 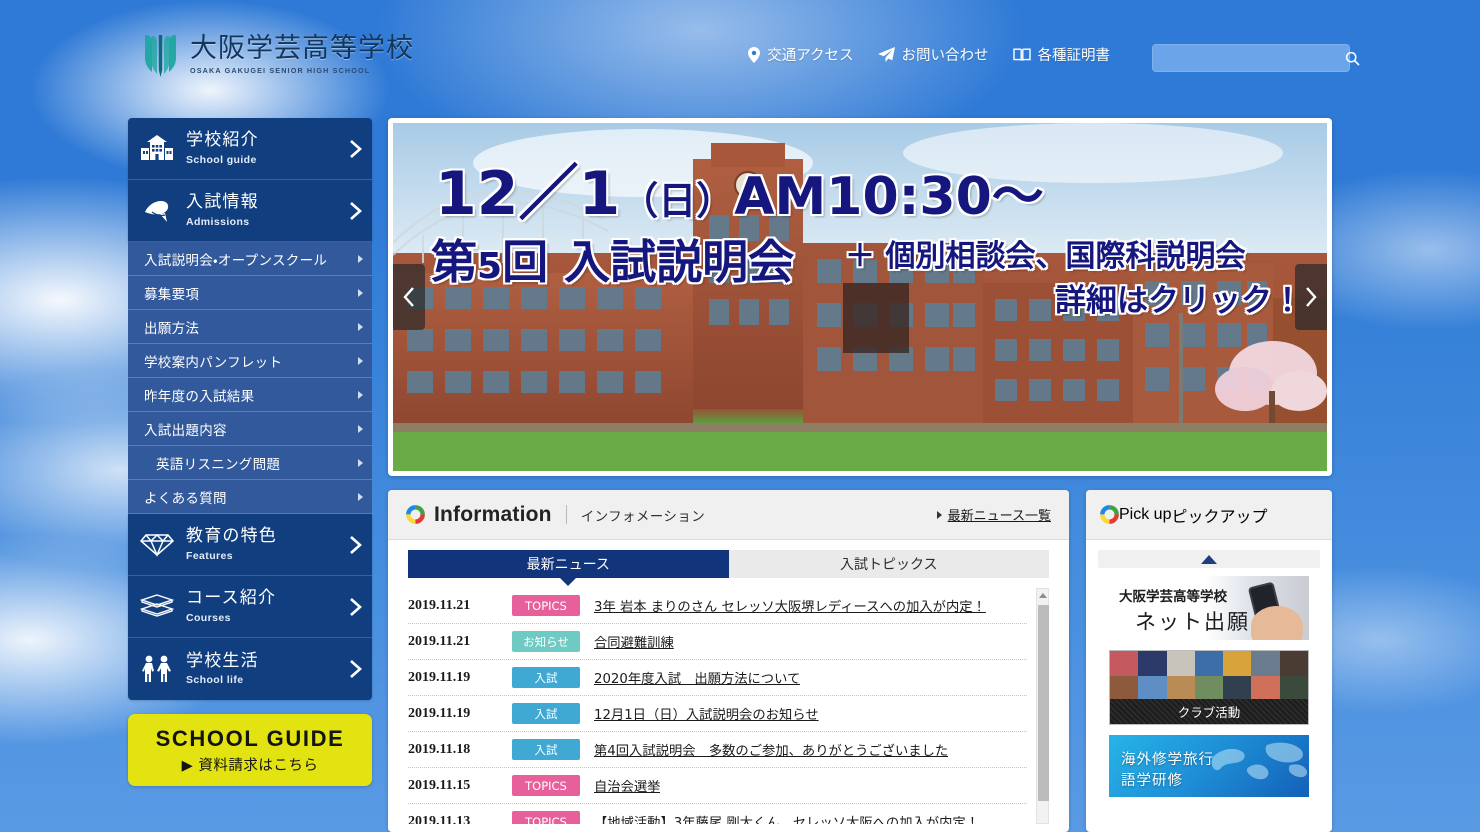 I want to click on carousel-prev-button, so click(x=409, y=297).